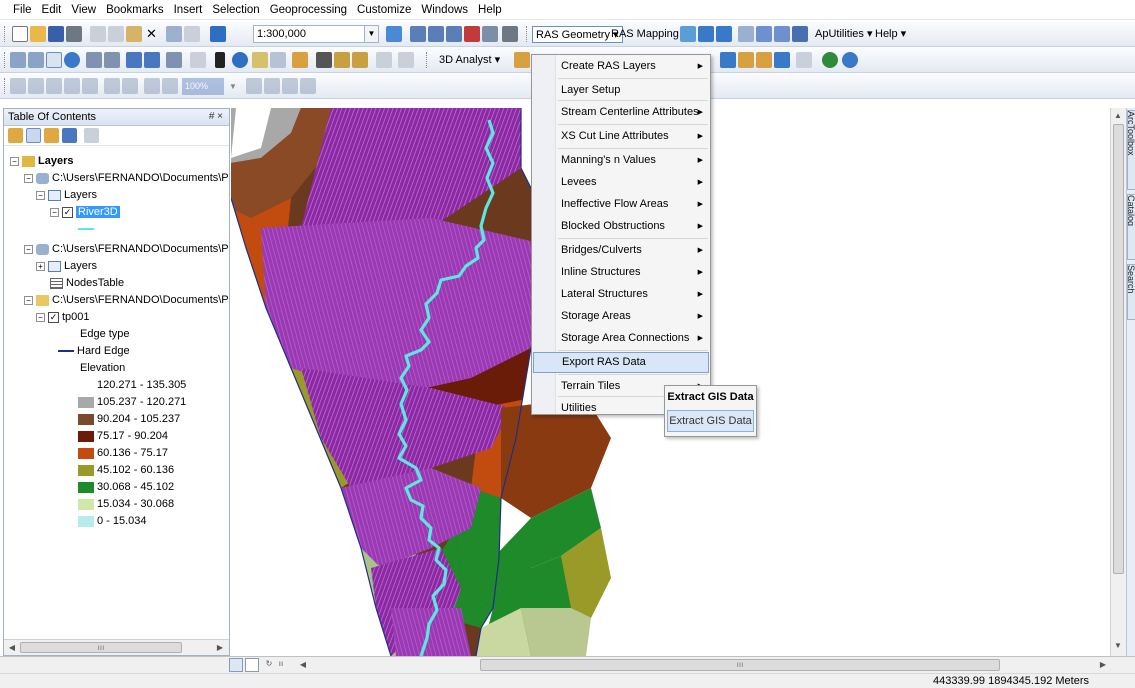 The image size is (1135, 688). What do you see at coordinates (281, 664) in the screenshot?
I see `pause-drawing-icon: ıı` at bounding box center [281, 664].